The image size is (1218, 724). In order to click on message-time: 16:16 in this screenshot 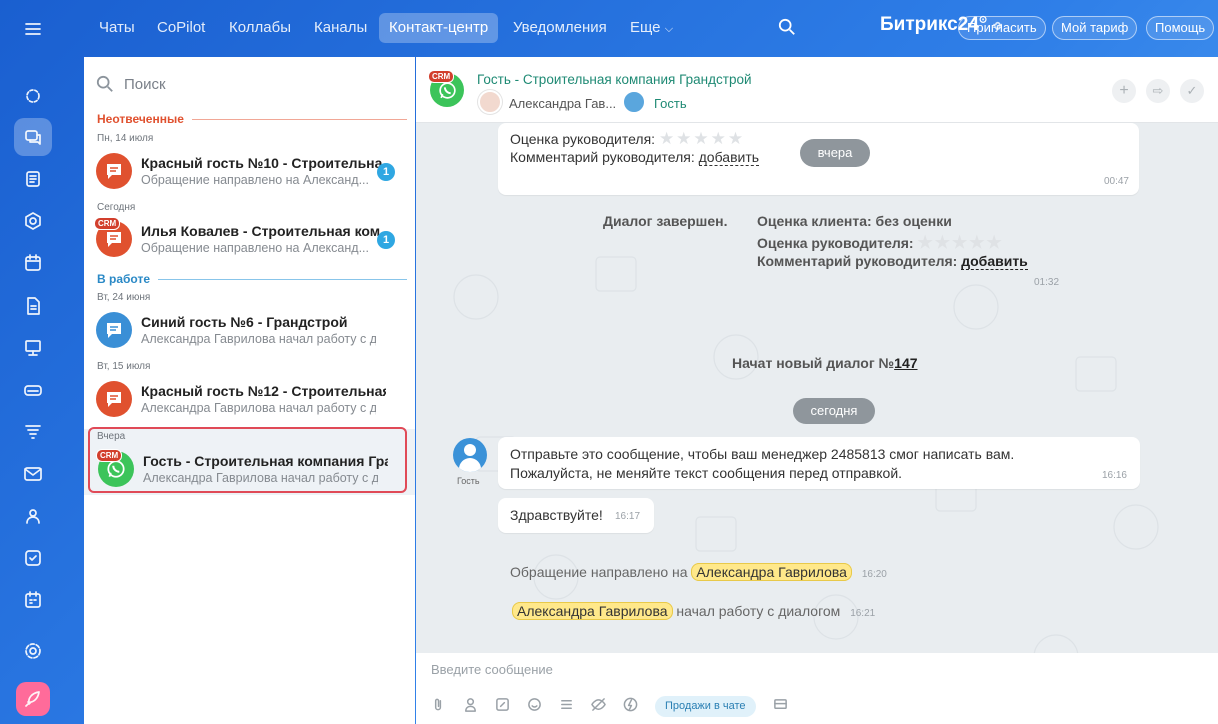, I will do `click(1114, 475)`.